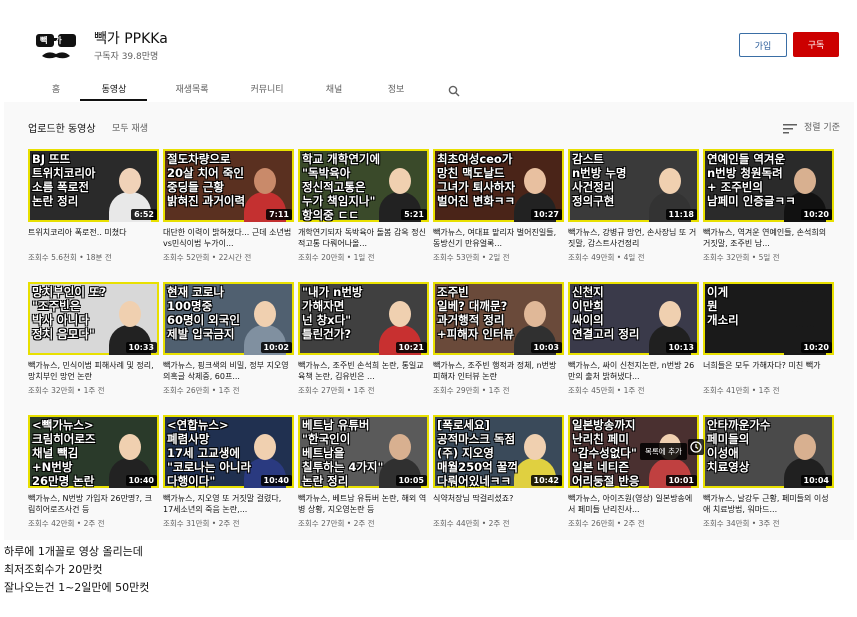  I want to click on video-duration: 10:42, so click(546, 480).